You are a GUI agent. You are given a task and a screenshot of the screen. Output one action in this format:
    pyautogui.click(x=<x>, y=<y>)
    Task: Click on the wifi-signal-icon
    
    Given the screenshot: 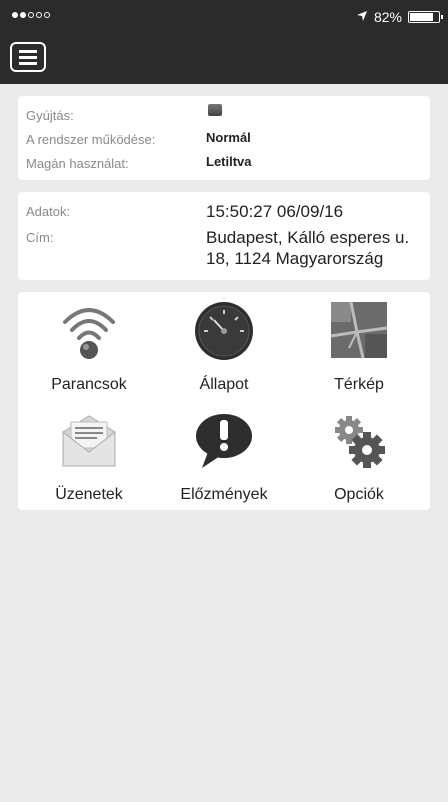 What is the action you would take?
    pyautogui.click(x=89, y=331)
    